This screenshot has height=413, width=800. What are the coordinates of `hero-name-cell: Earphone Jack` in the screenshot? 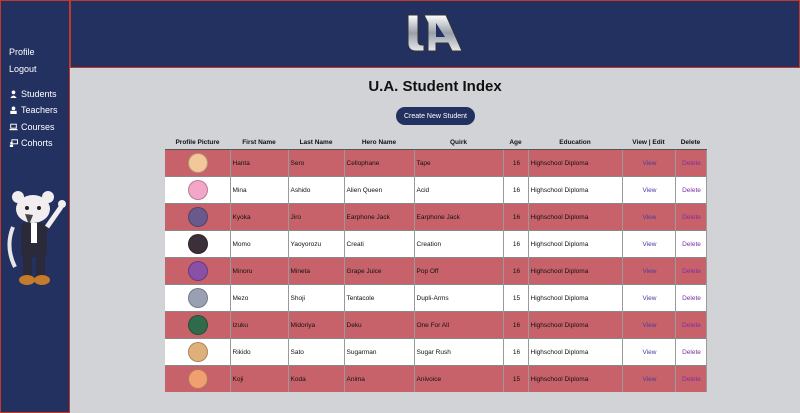 It's located at (379, 217).